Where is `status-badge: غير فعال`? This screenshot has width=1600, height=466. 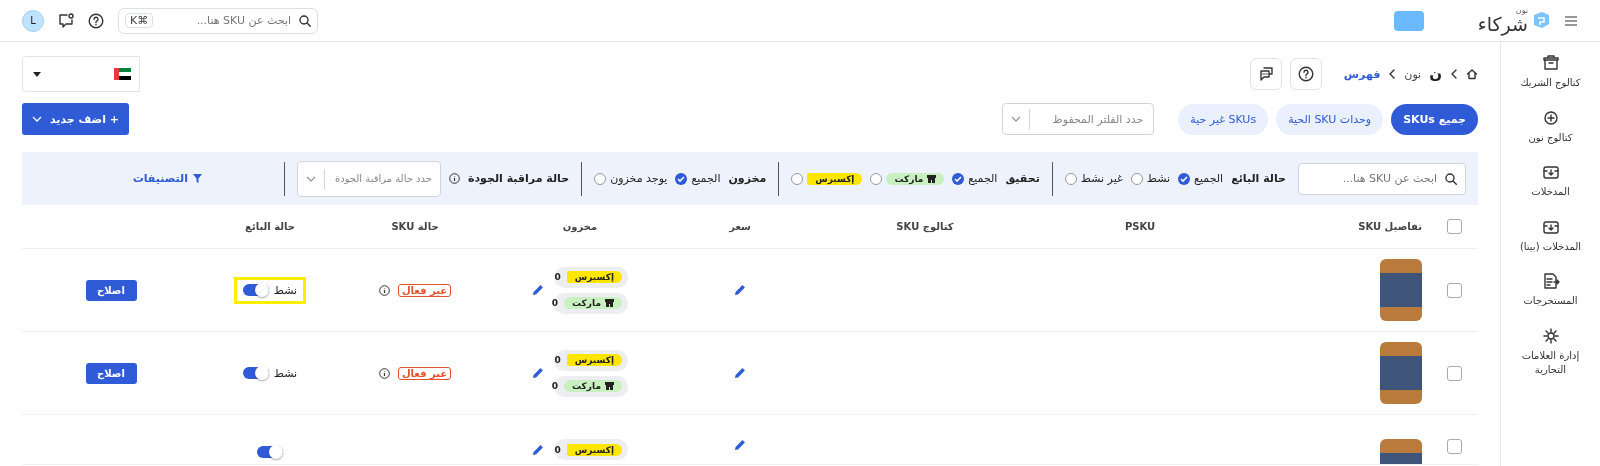
status-badge: غير فعال is located at coordinates (424, 290).